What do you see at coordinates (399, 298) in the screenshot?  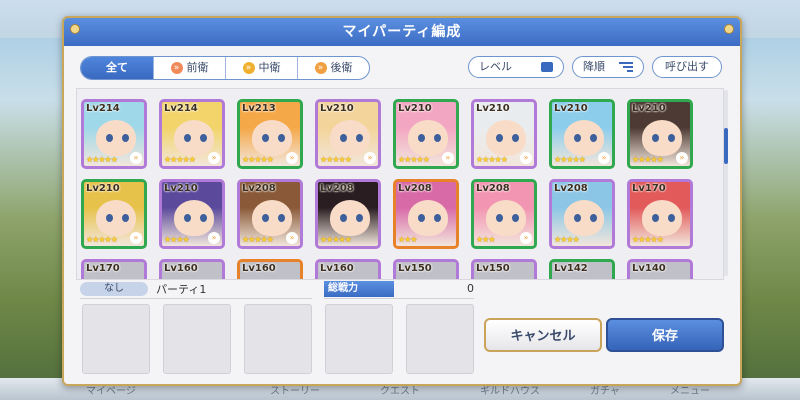 I see `divider` at bounding box center [399, 298].